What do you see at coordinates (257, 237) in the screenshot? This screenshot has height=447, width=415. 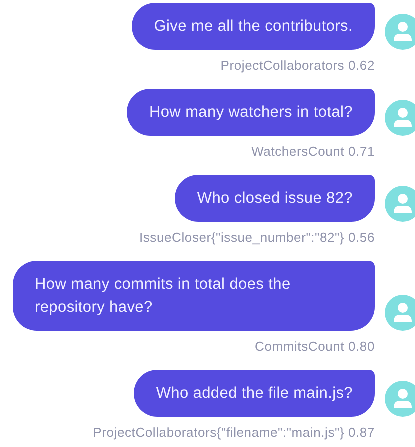 I see `intent-score-label: IssueCloser{"issue_number":"82"} 0.56` at bounding box center [257, 237].